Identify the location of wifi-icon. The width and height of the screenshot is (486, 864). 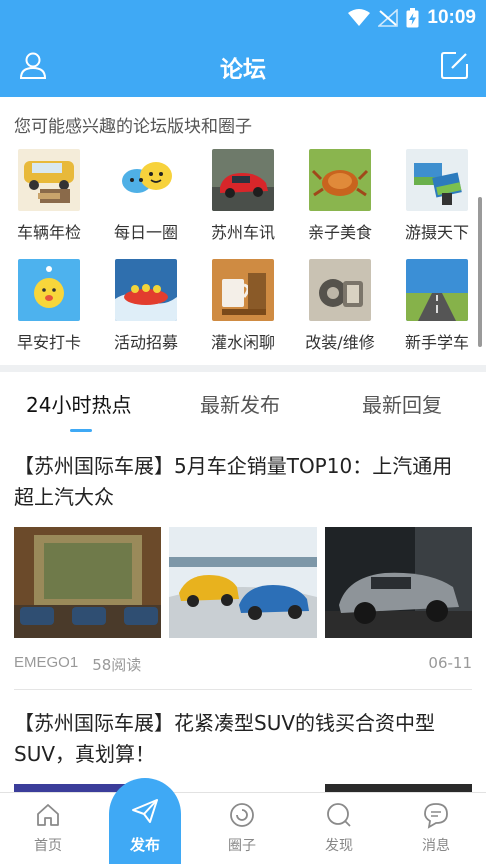
(359, 17).